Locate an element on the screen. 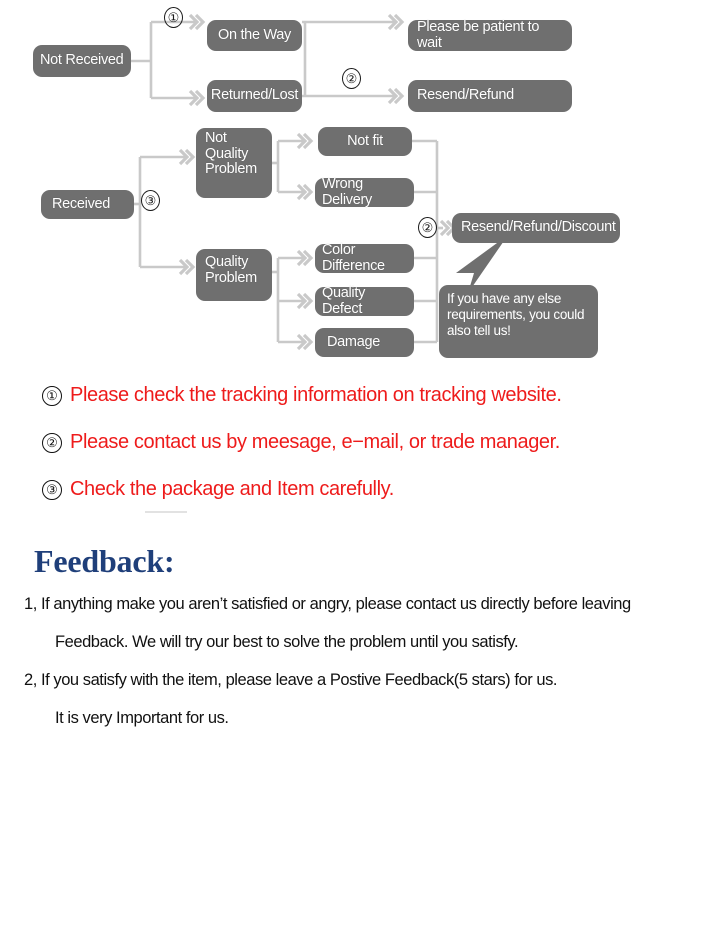 This screenshot has width=710, height=937. marker-label: ③ is located at coordinates (150, 200).